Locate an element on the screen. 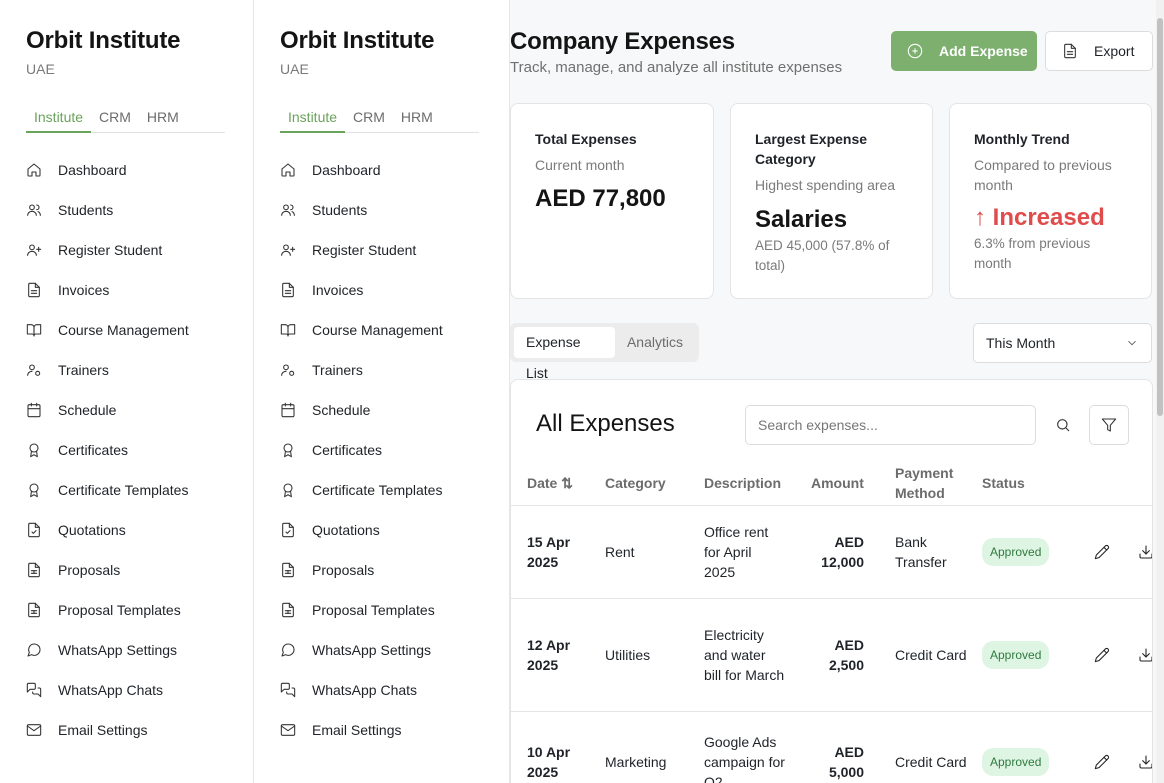 This screenshot has width=1164, height=783. row-description: Office rent for April 2025 is located at coordinates (736, 552).